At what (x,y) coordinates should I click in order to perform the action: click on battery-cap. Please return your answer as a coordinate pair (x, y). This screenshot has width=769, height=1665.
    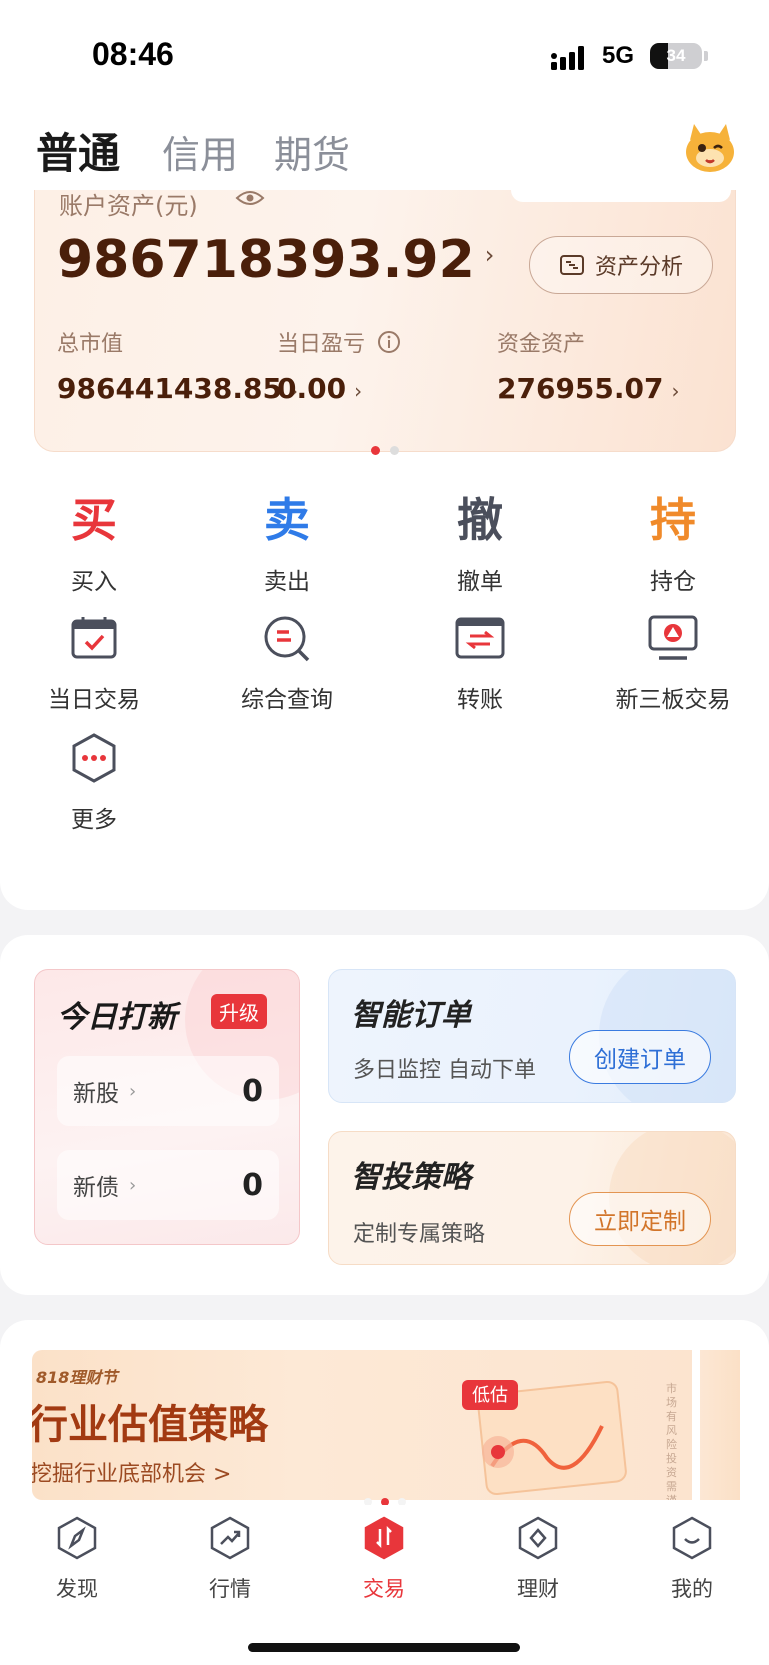
    Looking at the image, I should click on (706, 56).